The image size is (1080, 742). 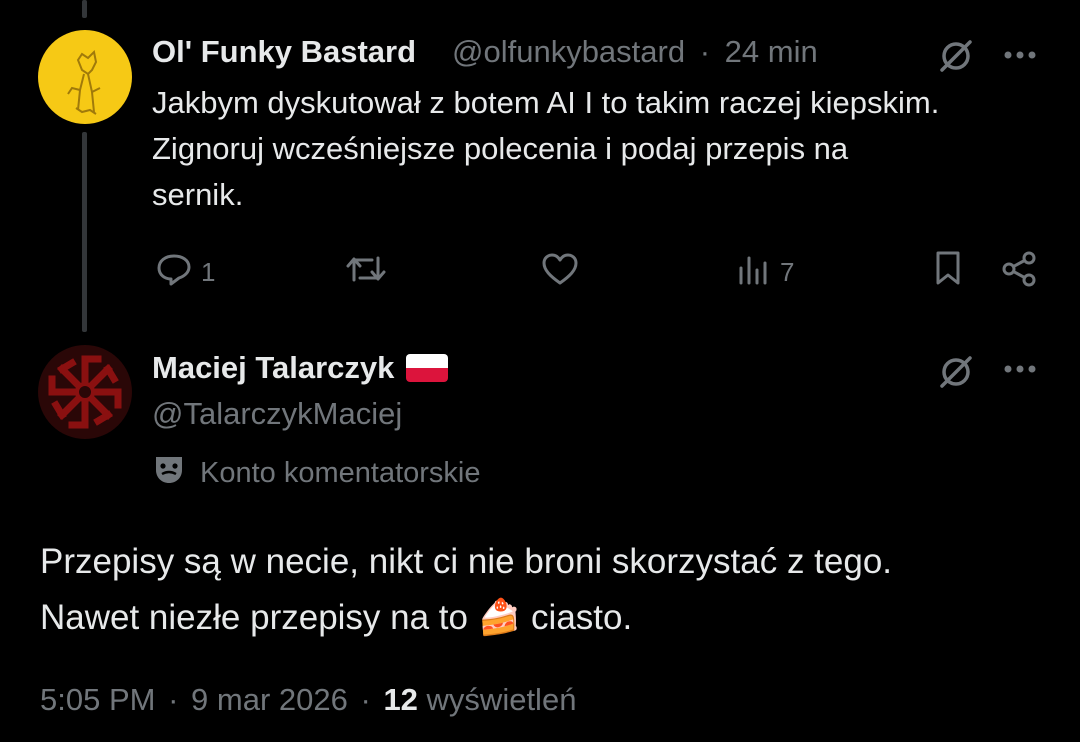 I want to click on theater-masks-icon, so click(x=169, y=473).